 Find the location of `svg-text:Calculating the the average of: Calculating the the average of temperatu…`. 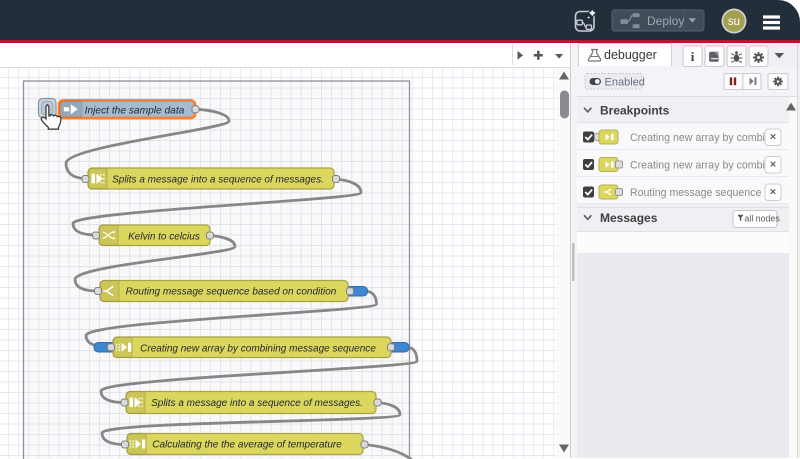

svg-text:Calculating the the average of: Calculating the the average of temperatu… is located at coordinates (247, 444).